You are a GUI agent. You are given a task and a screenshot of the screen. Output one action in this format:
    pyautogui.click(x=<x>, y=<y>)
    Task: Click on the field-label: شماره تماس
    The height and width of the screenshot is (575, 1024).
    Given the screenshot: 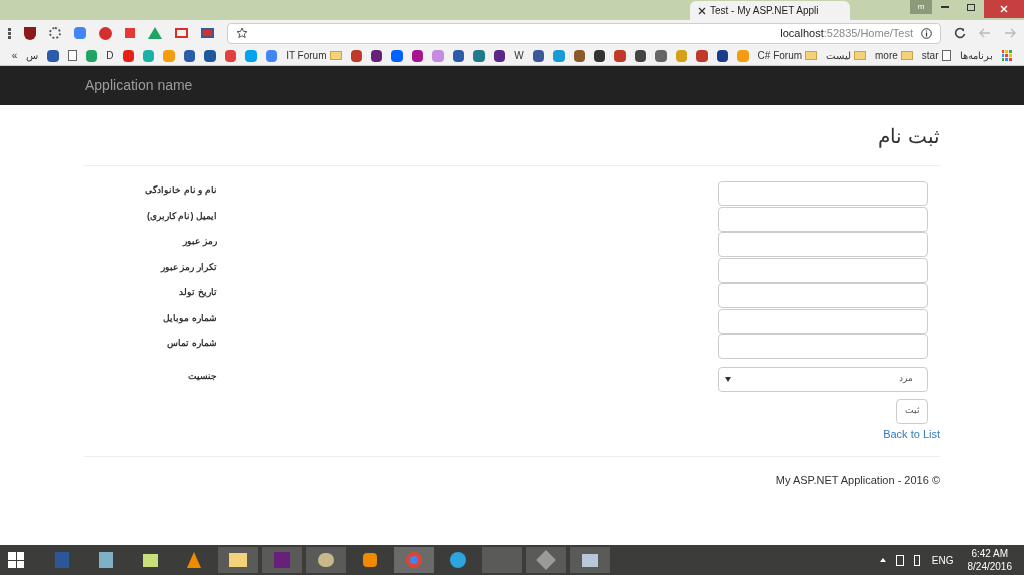 What is the action you would take?
    pyautogui.click(x=191, y=344)
    